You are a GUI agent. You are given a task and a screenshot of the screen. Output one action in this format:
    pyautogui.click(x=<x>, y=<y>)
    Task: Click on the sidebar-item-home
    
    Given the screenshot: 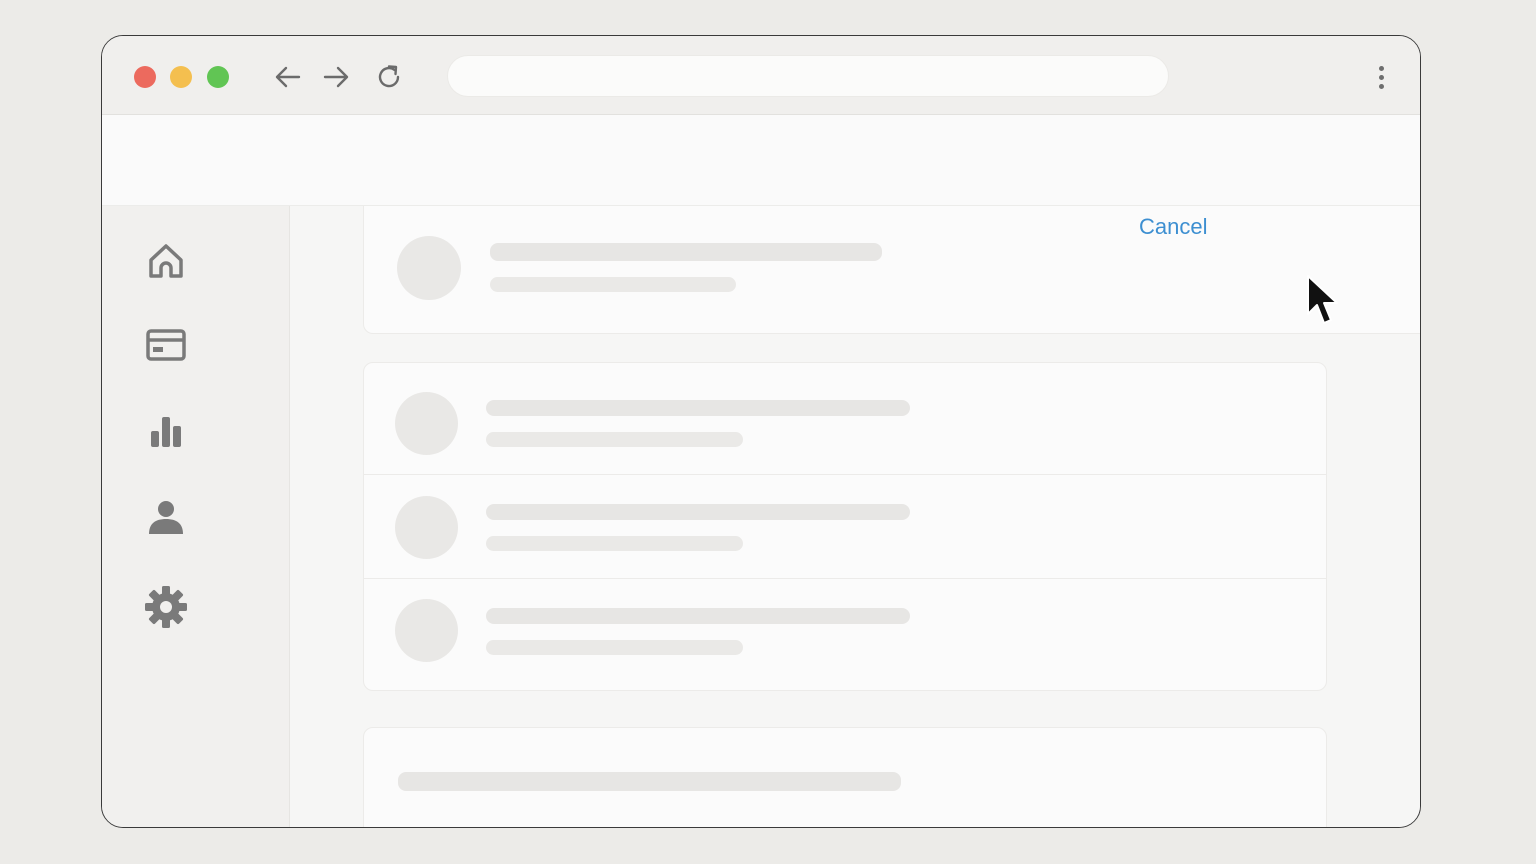 What is the action you would take?
    pyautogui.click(x=166, y=261)
    